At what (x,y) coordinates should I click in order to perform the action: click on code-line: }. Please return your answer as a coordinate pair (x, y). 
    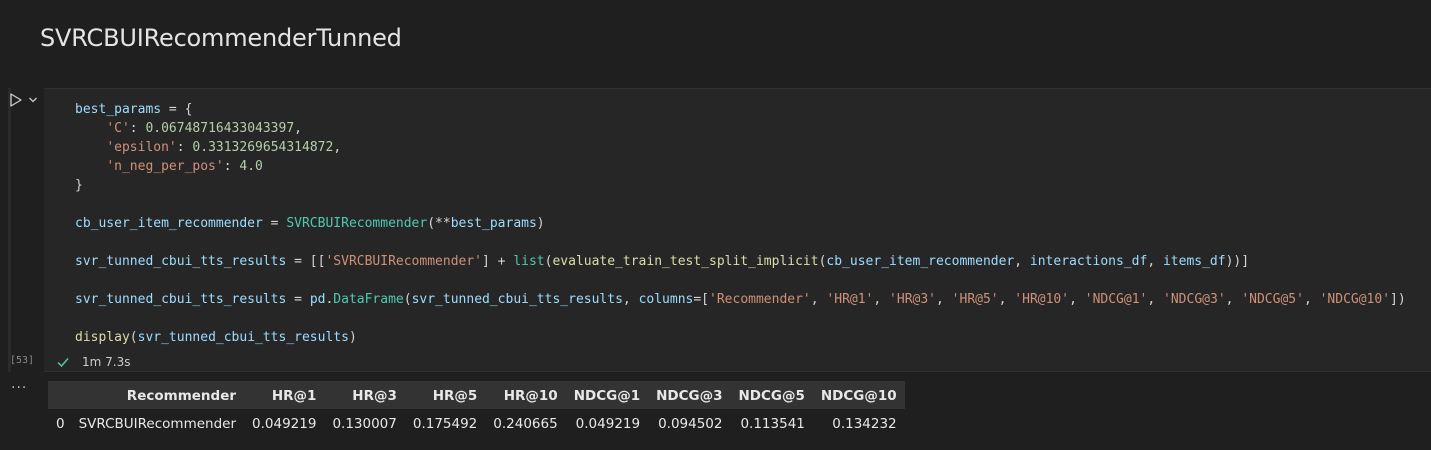
    Looking at the image, I should click on (740, 185).